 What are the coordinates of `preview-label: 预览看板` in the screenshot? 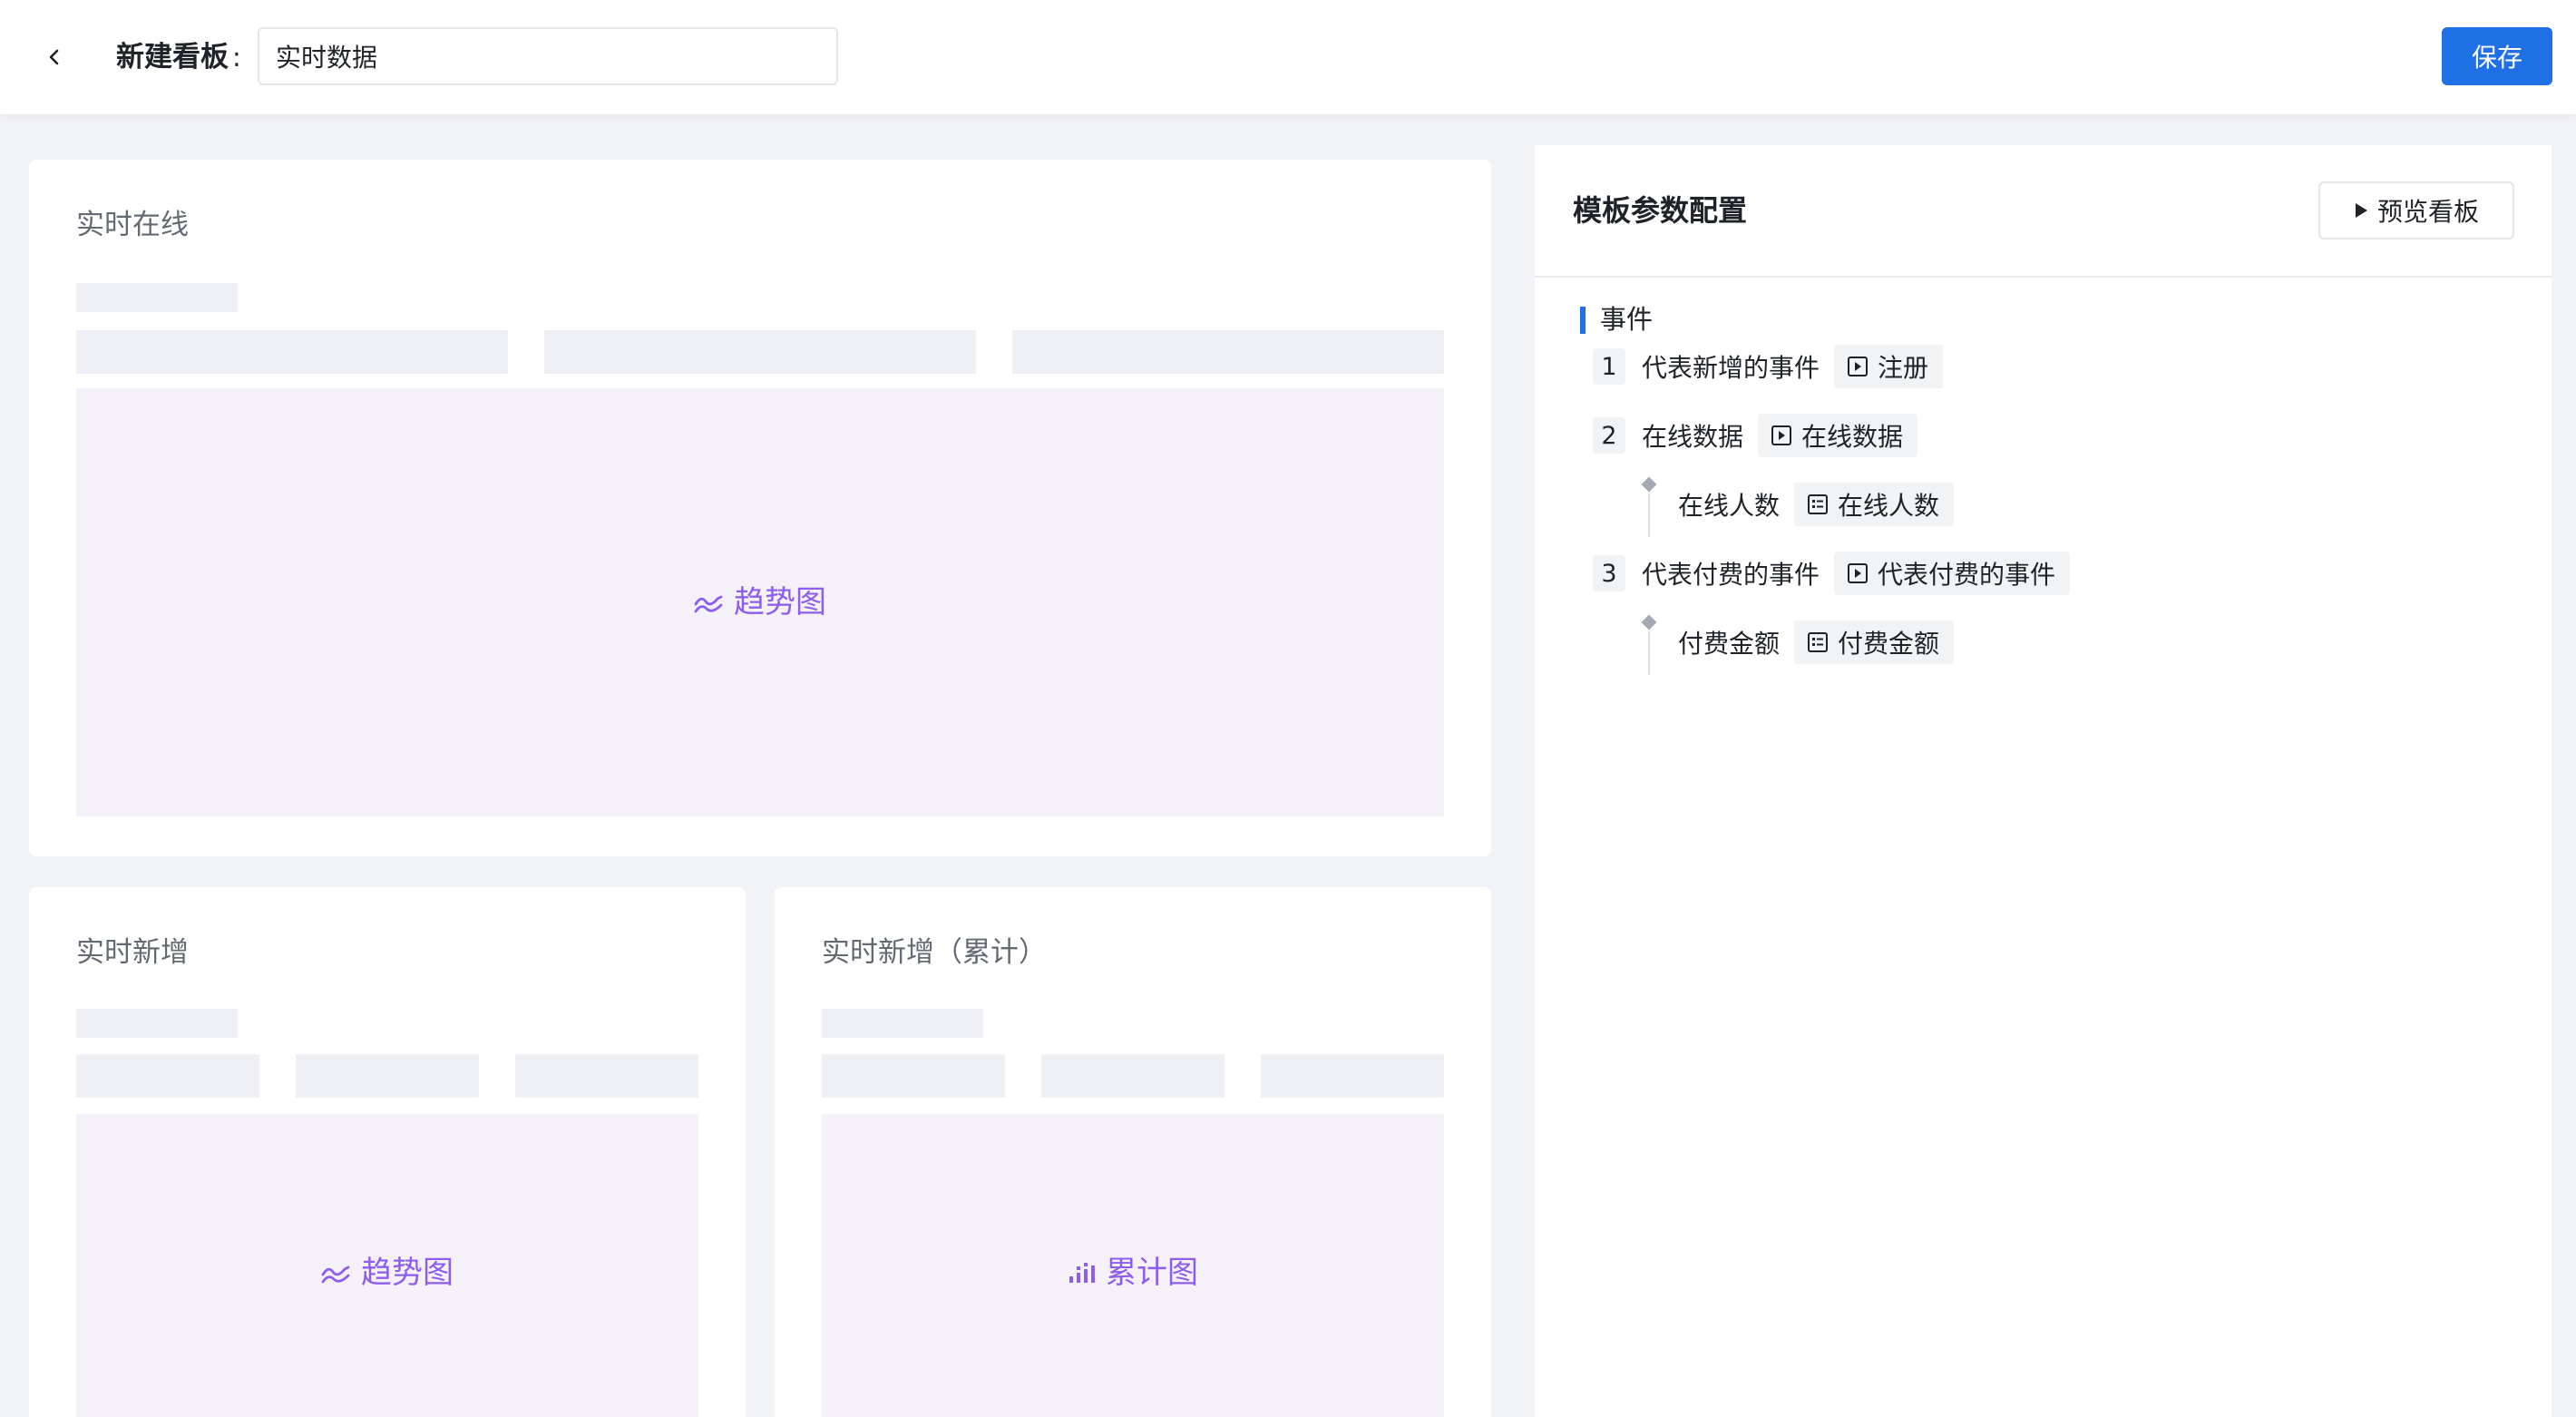 It's located at (2427, 212).